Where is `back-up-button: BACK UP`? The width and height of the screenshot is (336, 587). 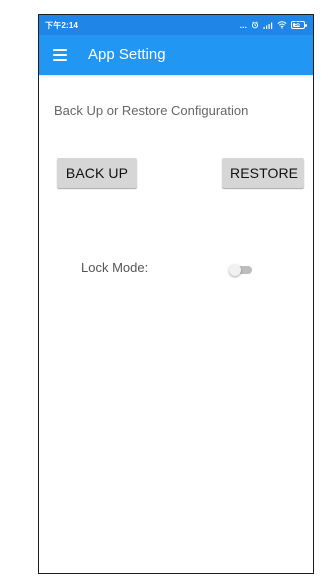 back-up-button: BACK UP is located at coordinates (97, 173).